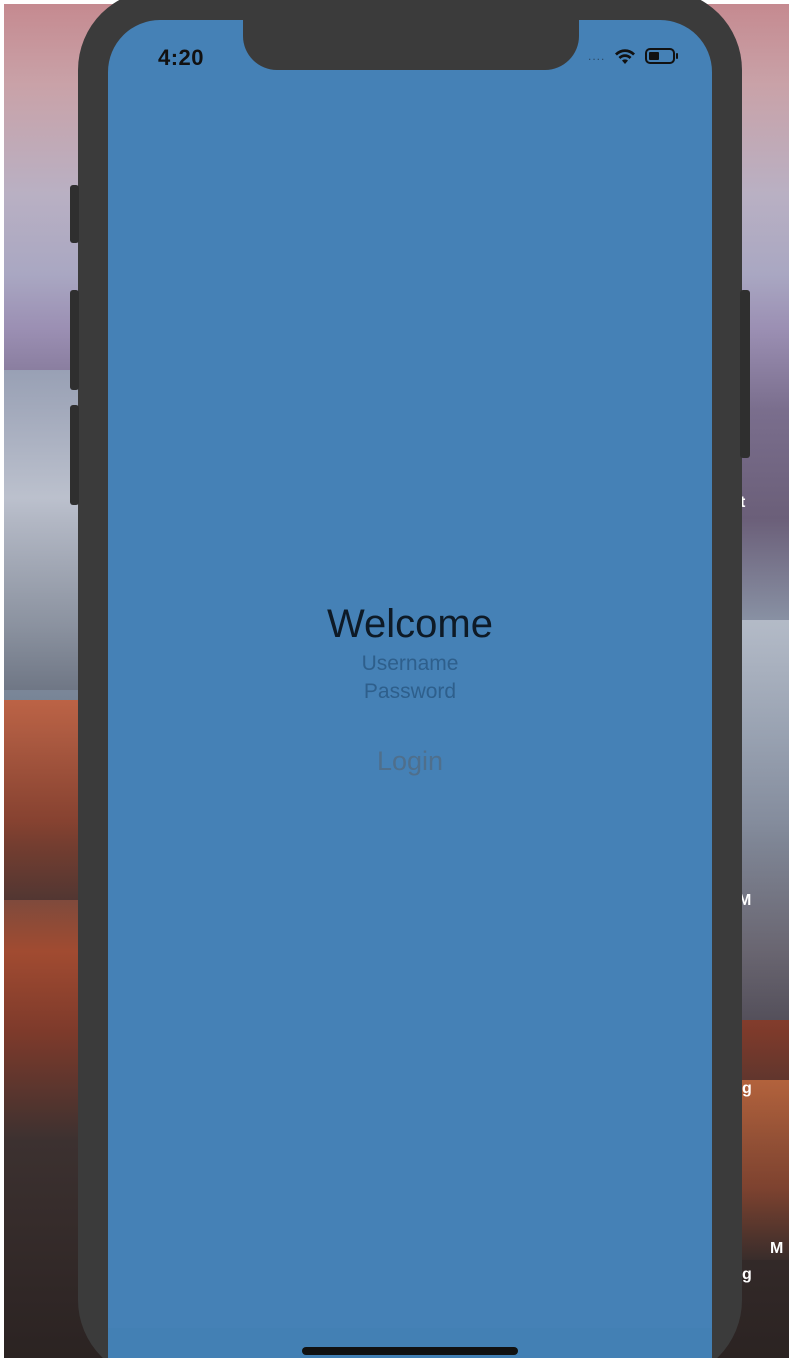  I want to click on login-button-wrapper: Login, so click(410, 761).